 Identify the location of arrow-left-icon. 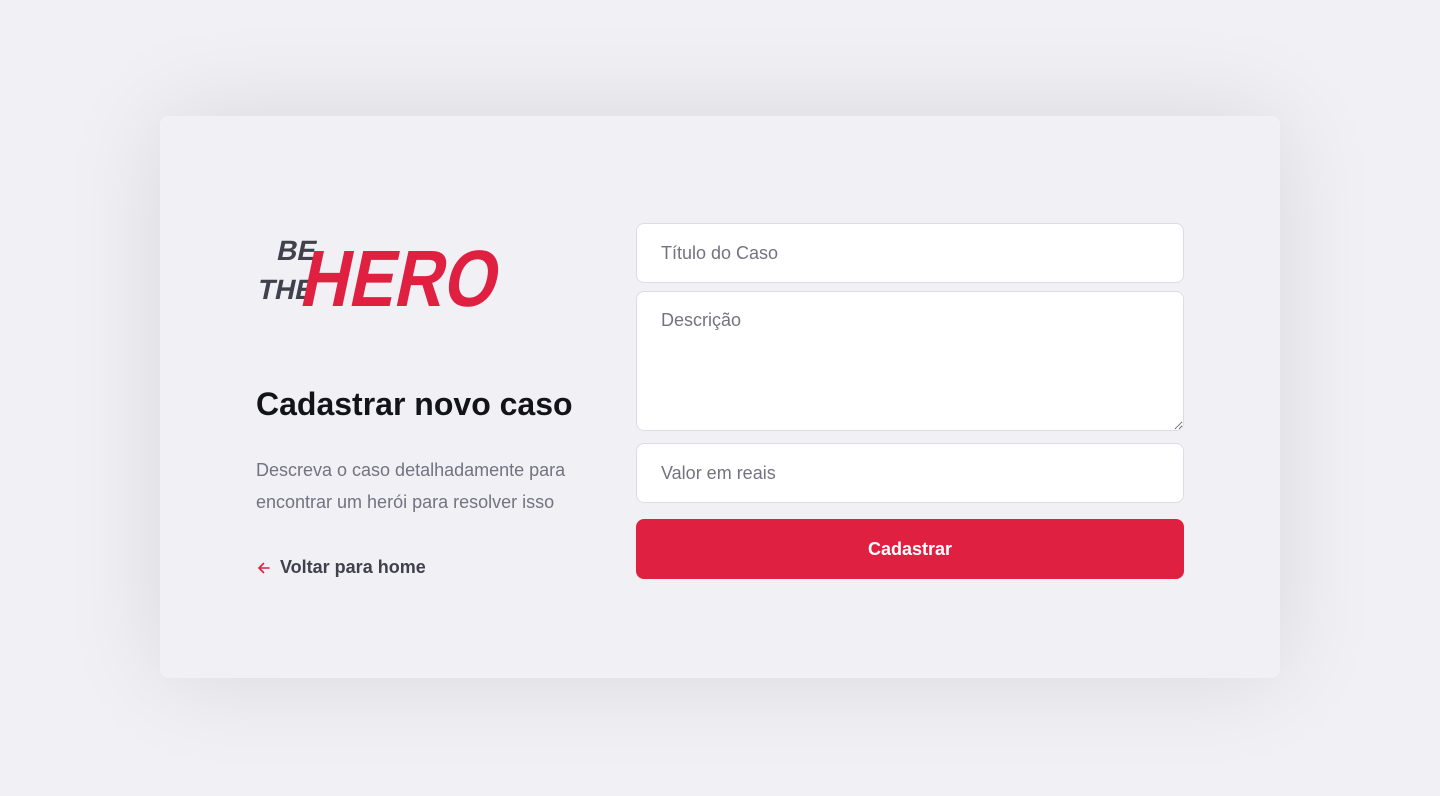
(264, 568).